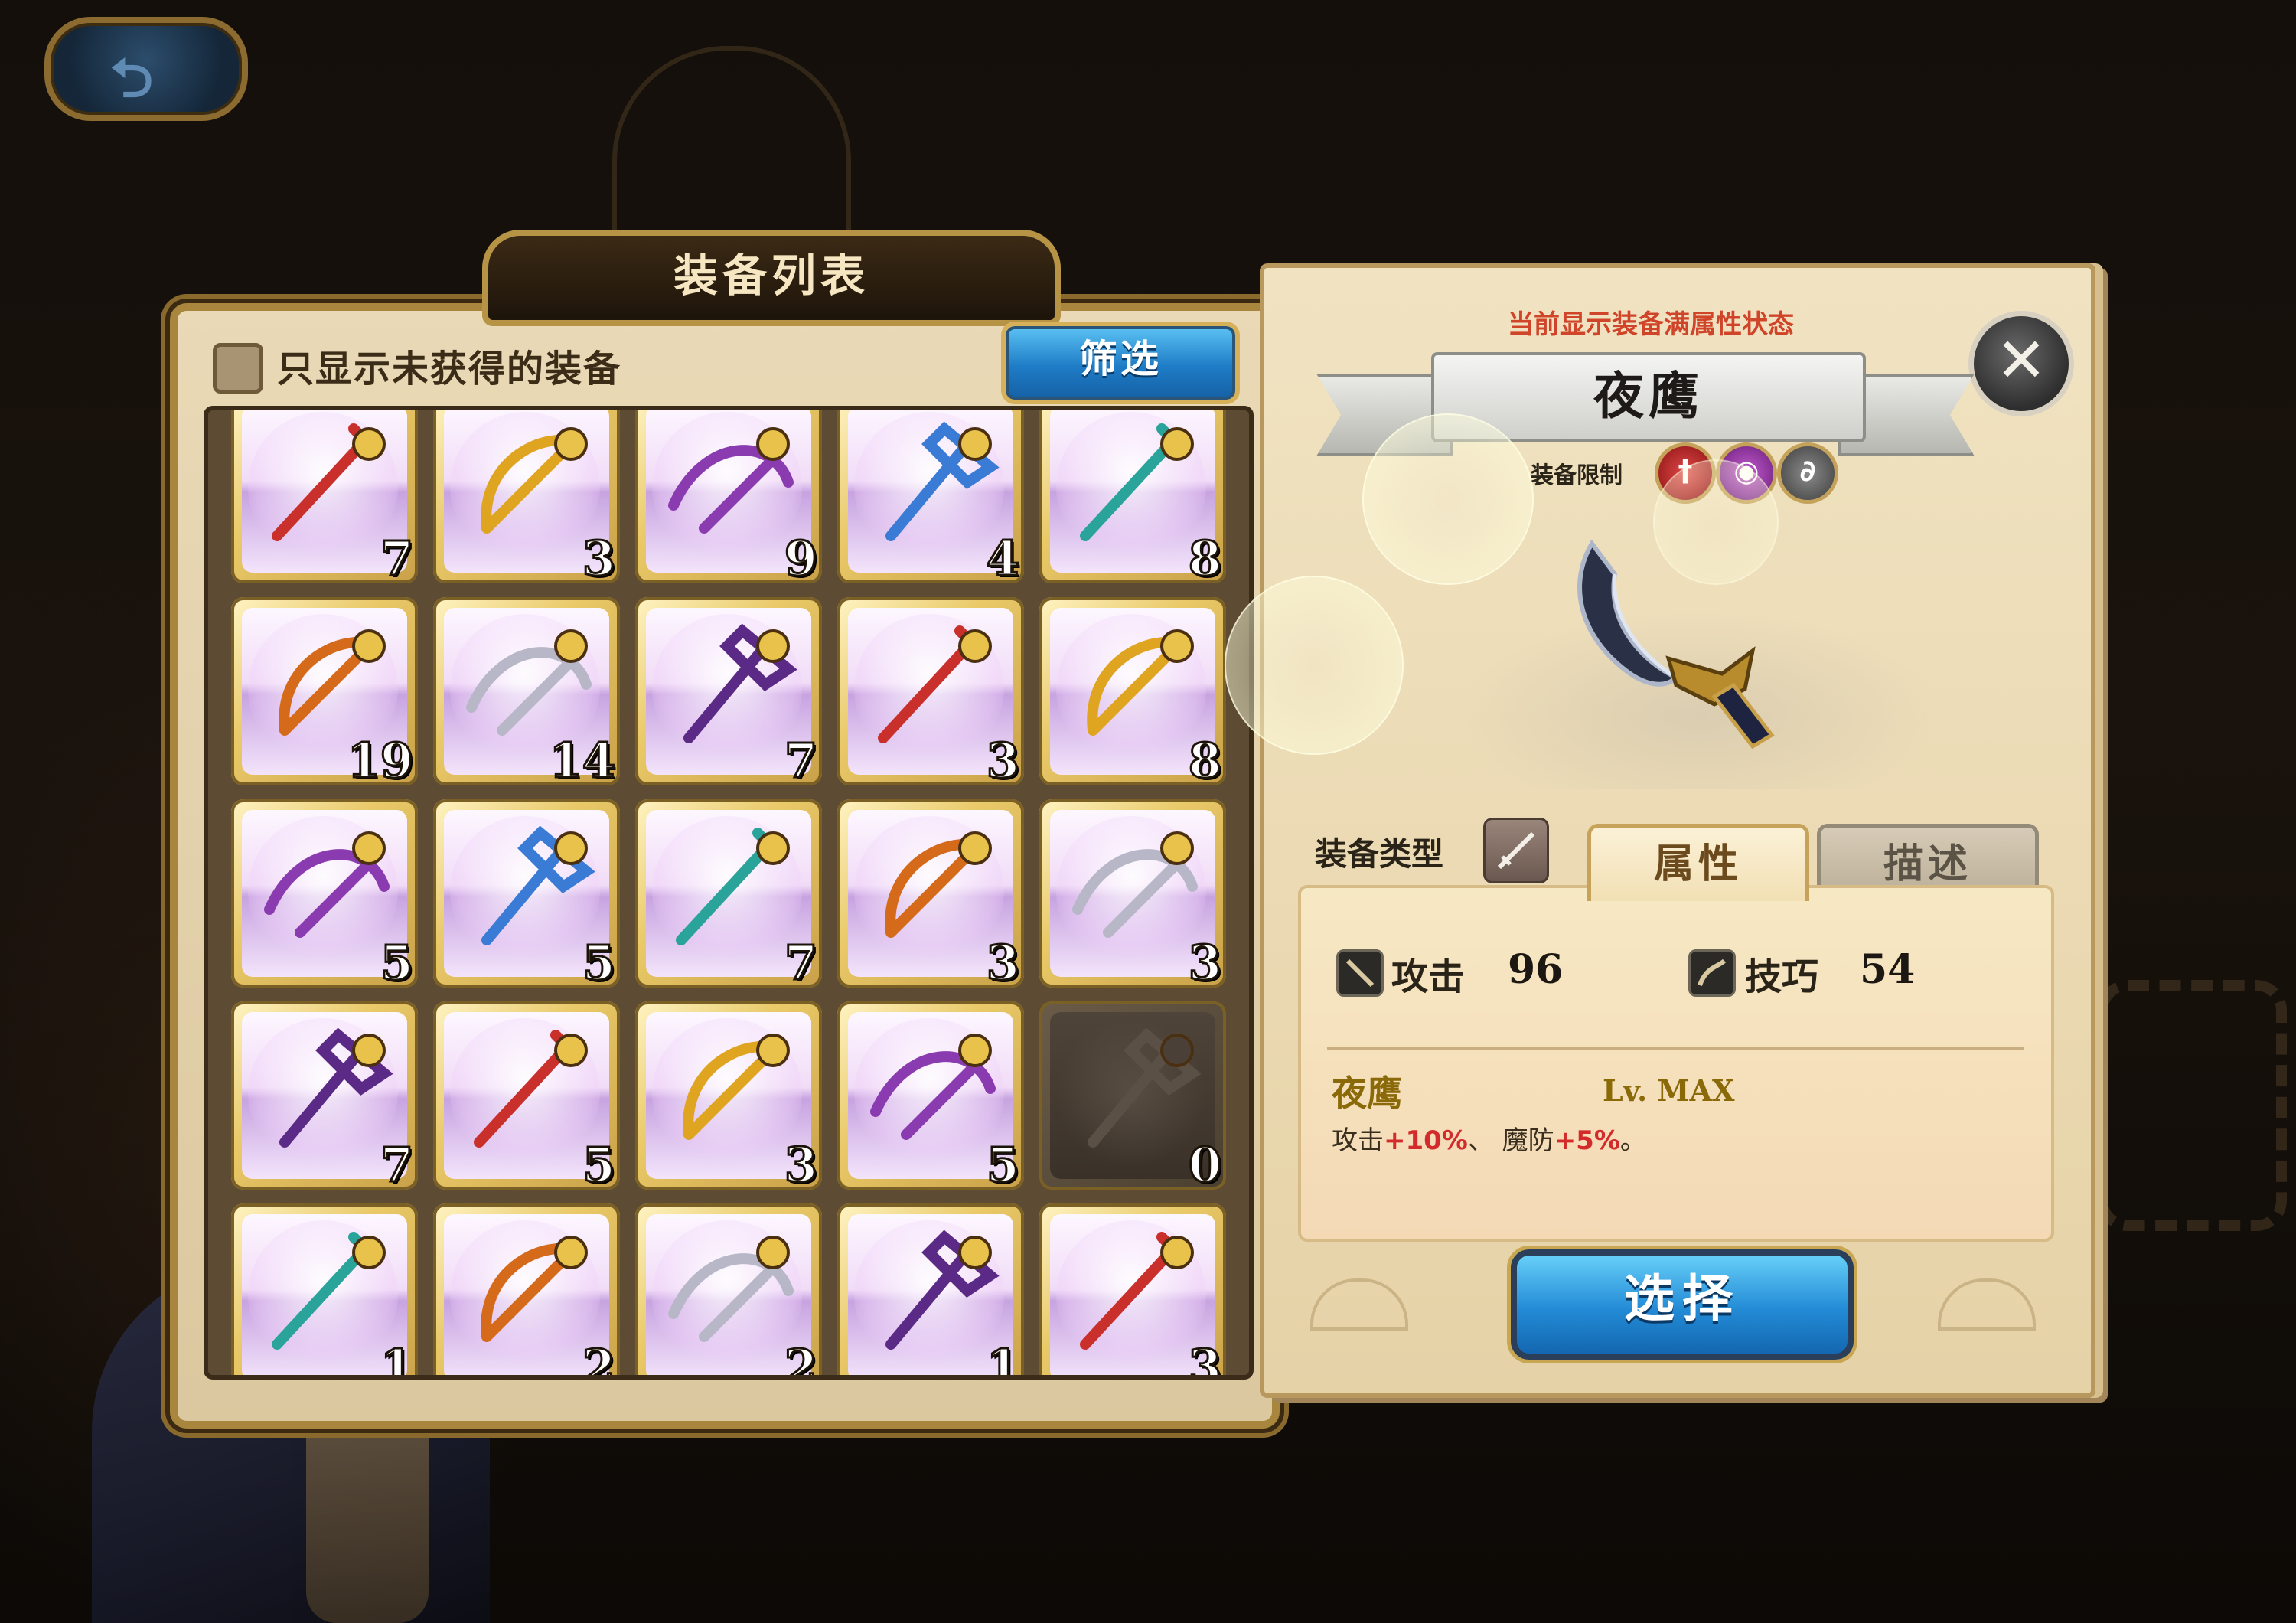 The height and width of the screenshot is (1623, 2296). Describe the element at coordinates (1782, 977) in the screenshot. I see `technique-label: 技巧` at that location.